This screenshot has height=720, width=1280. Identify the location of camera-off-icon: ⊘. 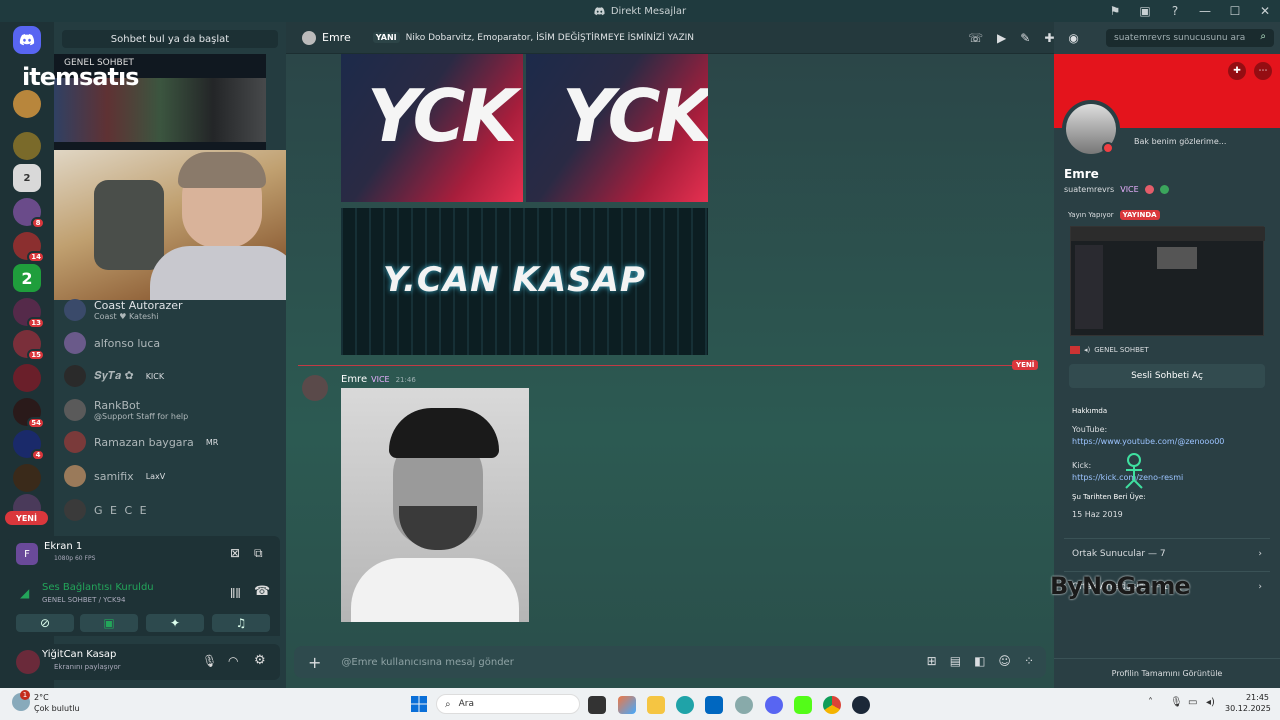
(45, 623).